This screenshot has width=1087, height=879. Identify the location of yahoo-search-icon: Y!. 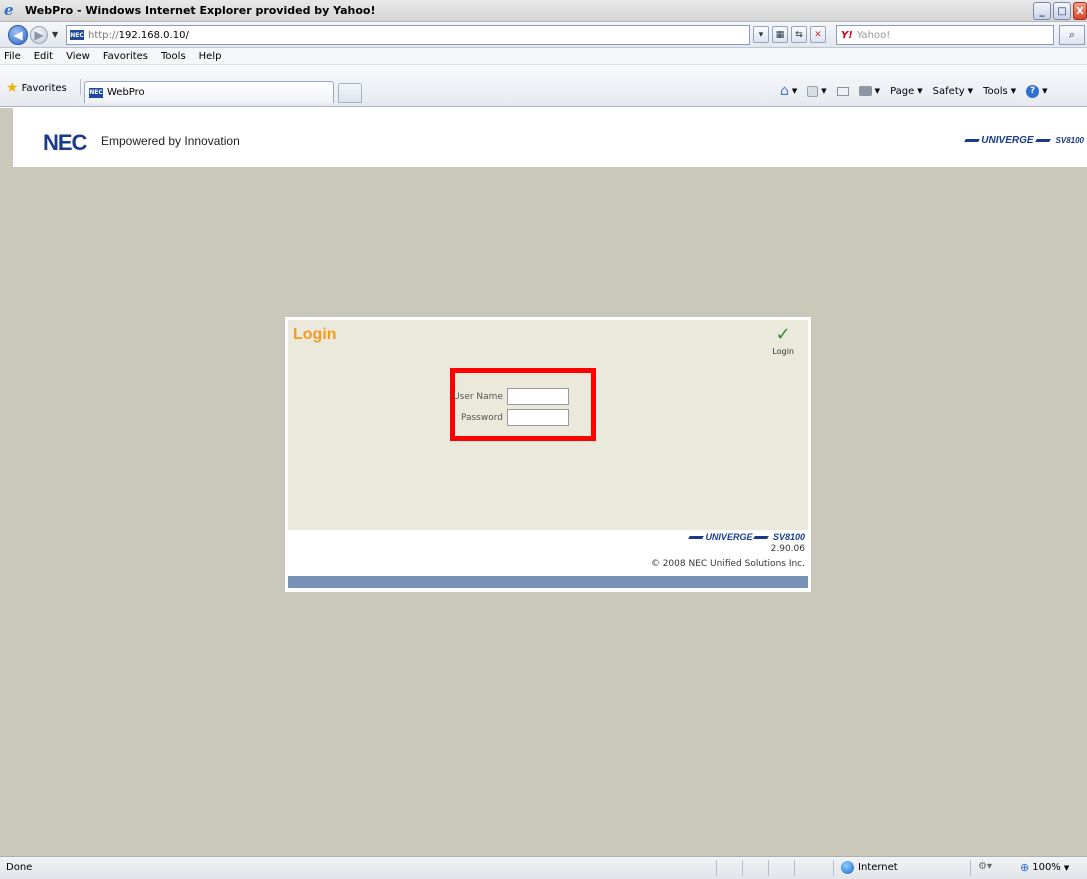
(847, 35).